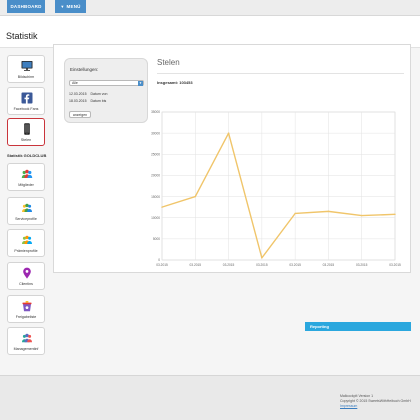 The height and width of the screenshot is (420, 420). What do you see at coordinates (75, 83) in the screenshot?
I see `filter-select-value: Alle` at bounding box center [75, 83].